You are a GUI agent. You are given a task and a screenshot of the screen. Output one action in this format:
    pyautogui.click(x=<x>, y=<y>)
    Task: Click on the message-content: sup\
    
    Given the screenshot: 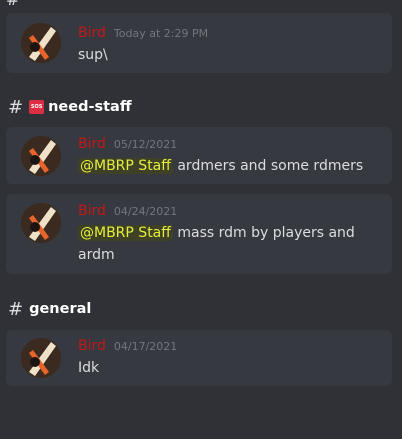 What is the action you would take?
    pyautogui.click(x=93, y=55)
    